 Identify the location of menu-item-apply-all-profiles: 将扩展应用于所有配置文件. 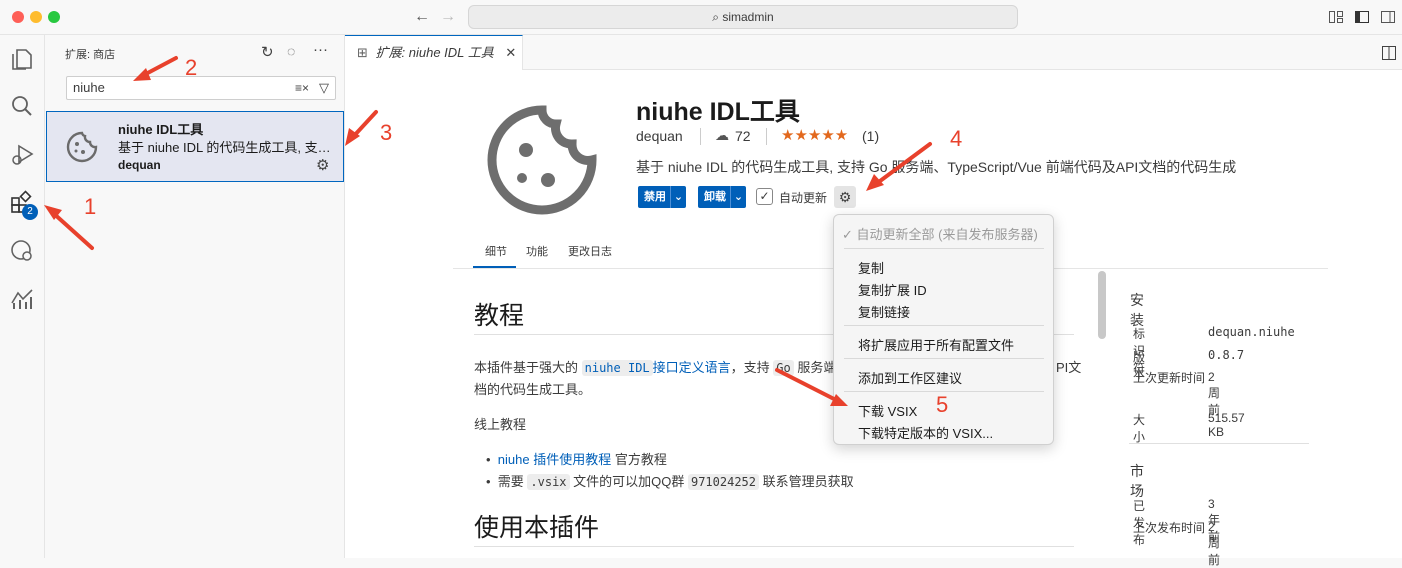
(936, 344).